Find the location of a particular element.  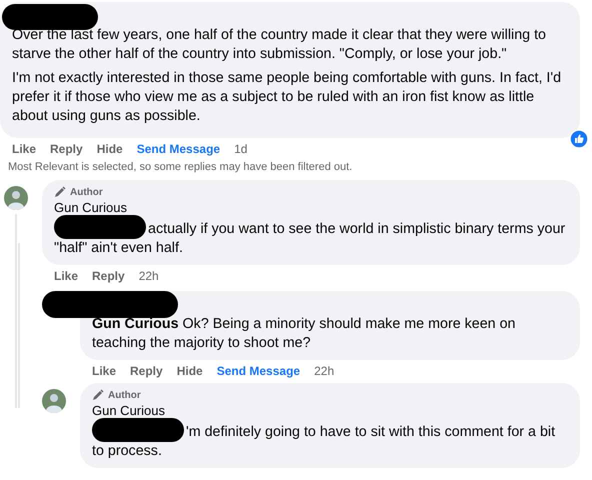

like-reaction-icon is located at coordinates (579, 139).